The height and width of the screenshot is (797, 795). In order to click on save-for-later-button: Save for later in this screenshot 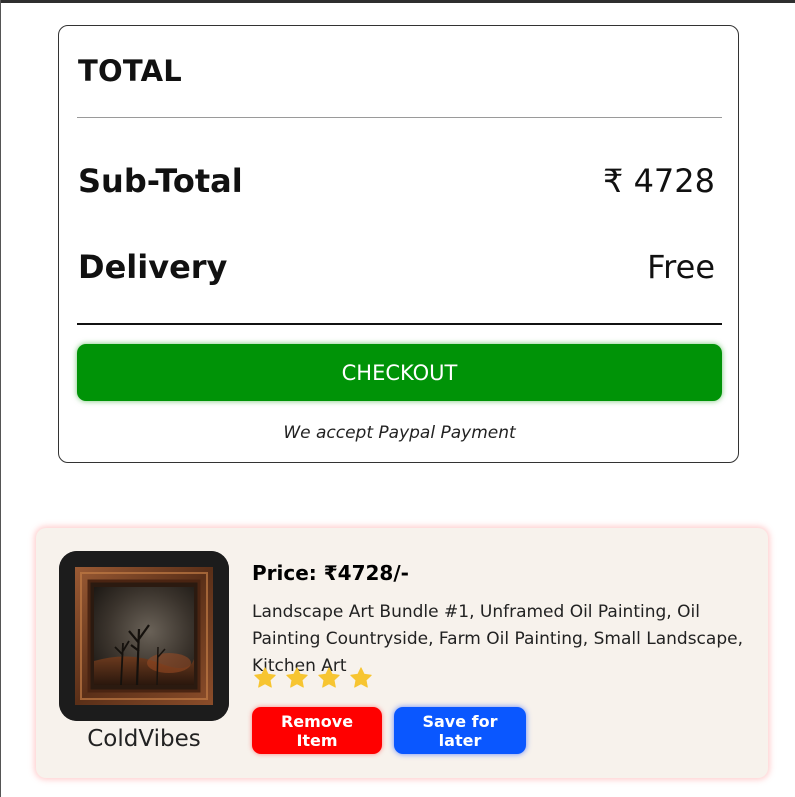, I will do `click(460, 730)`.